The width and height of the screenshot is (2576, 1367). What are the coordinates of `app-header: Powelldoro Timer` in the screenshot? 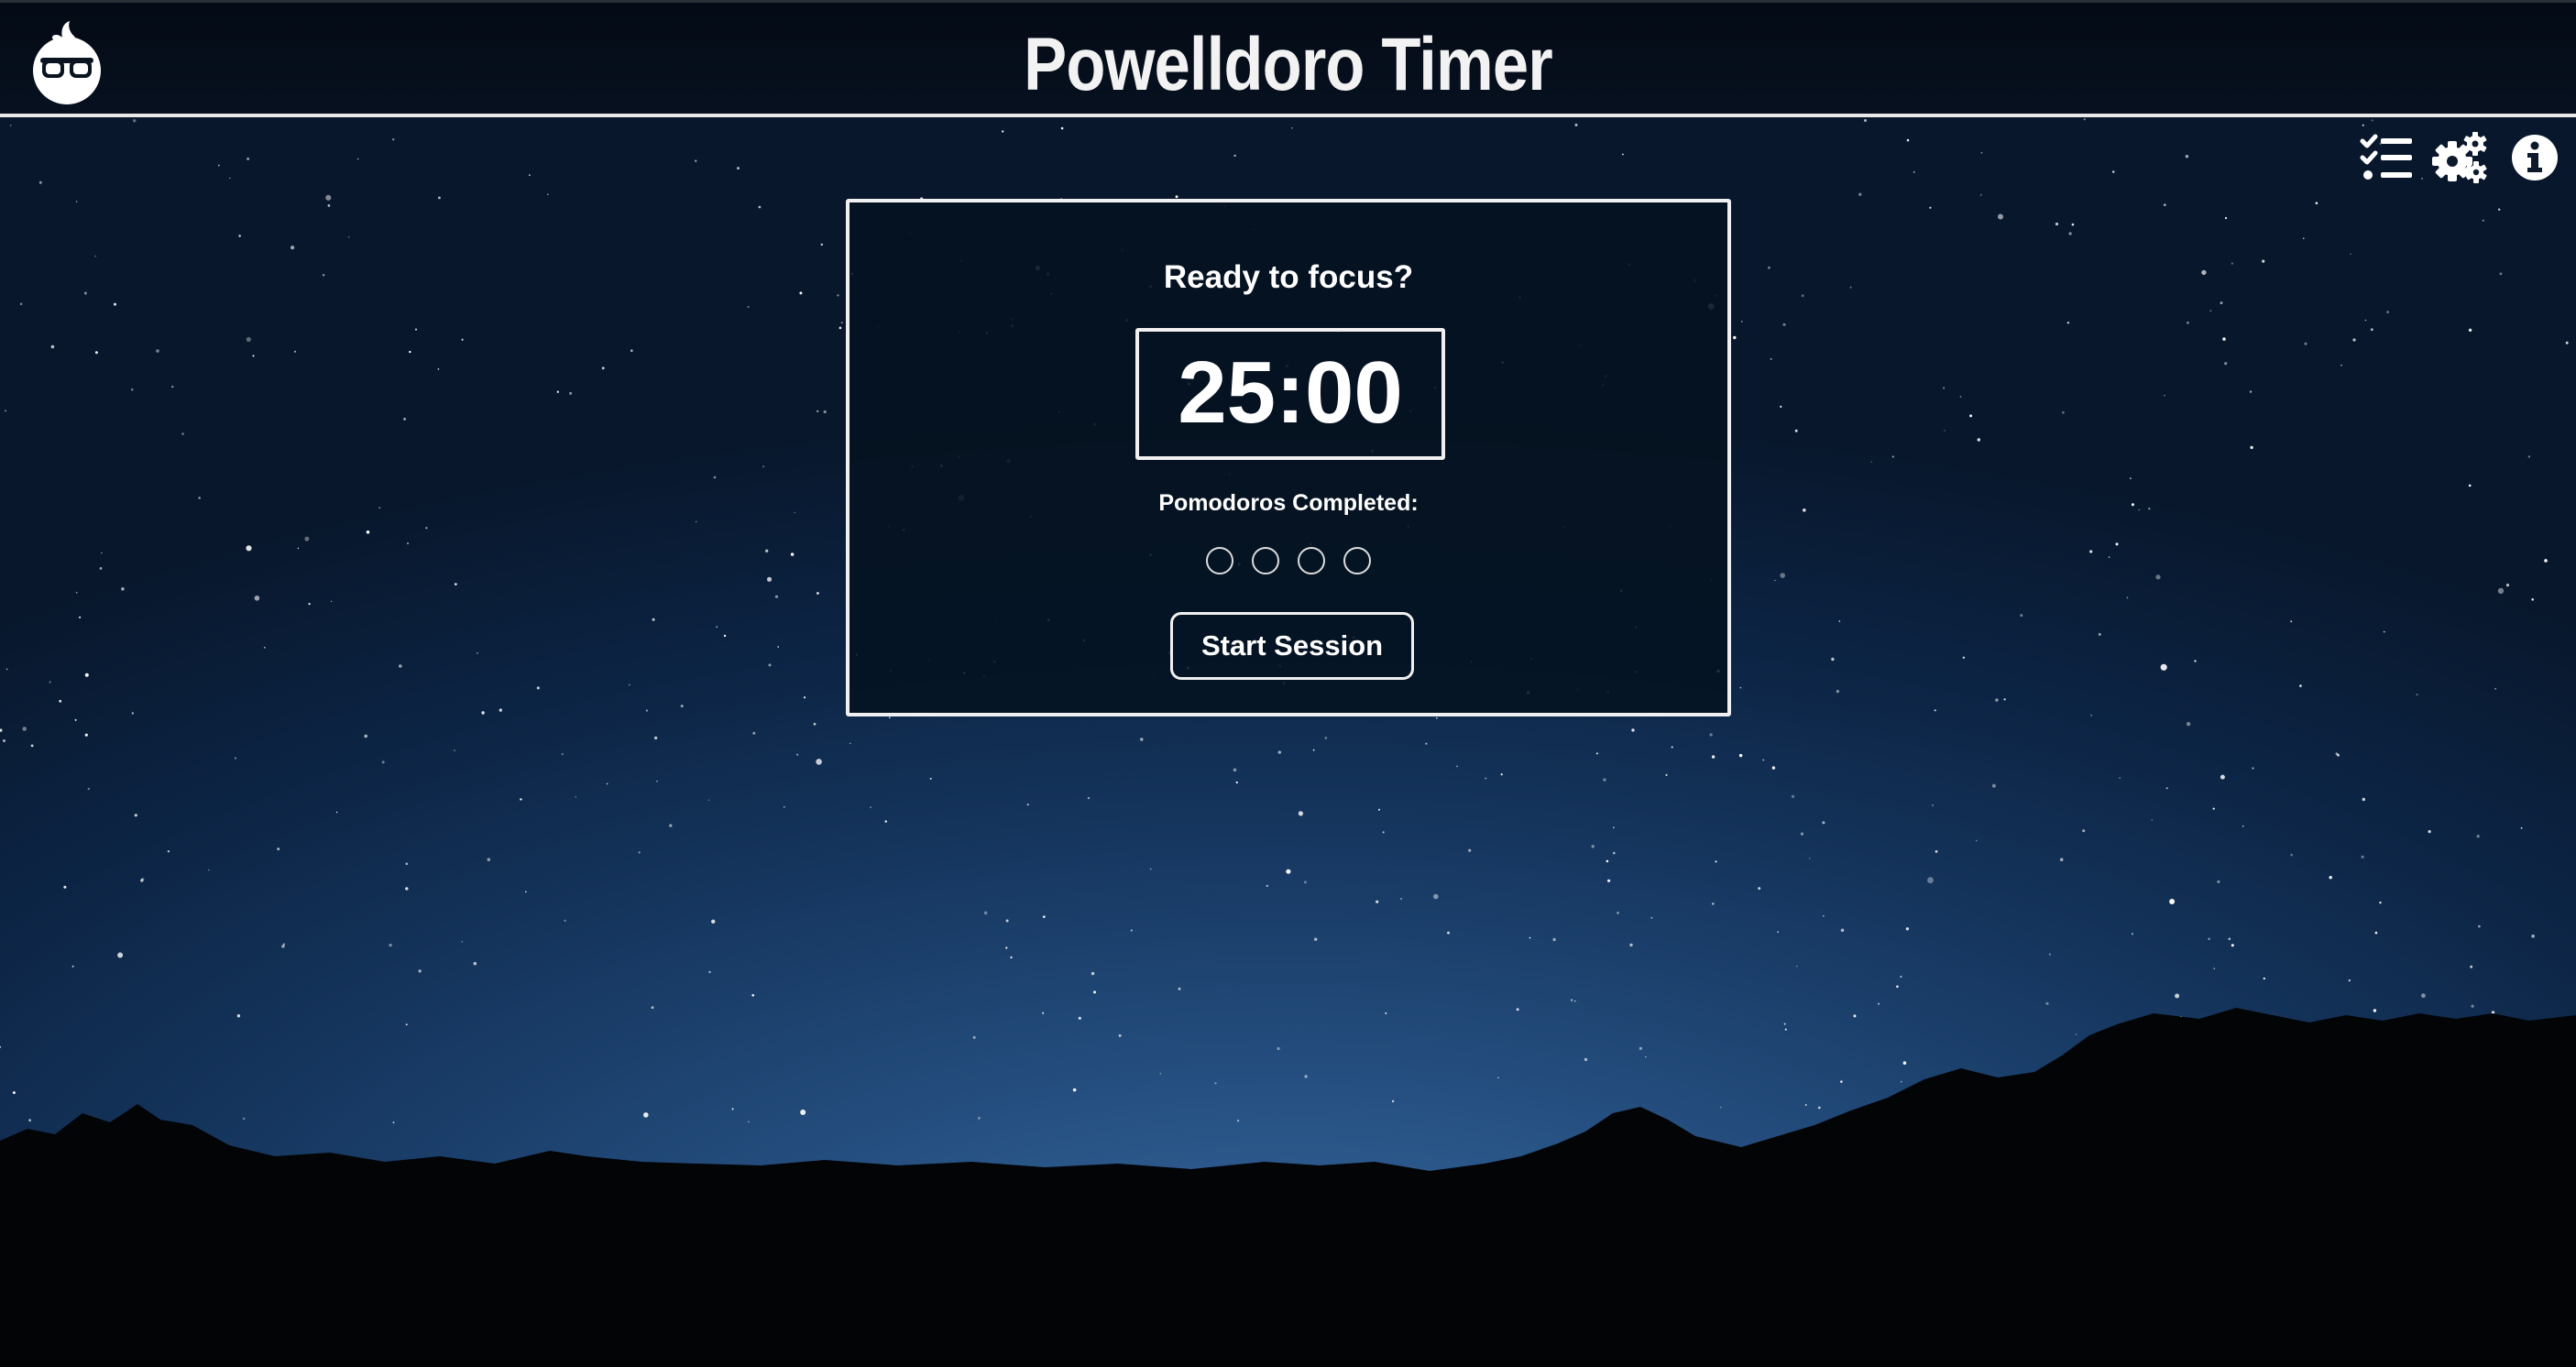 It's located at (1288, 57).